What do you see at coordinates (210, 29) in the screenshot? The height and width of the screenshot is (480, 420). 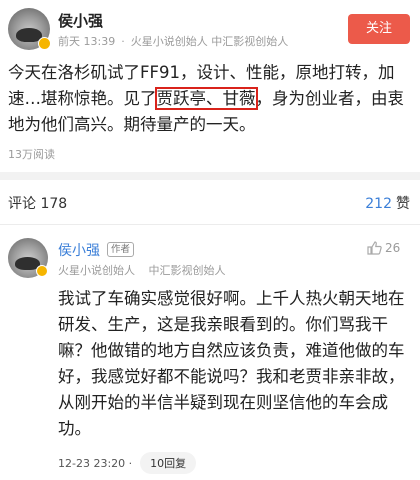 I see `post-header: 侯小强 前天 13:39 · 火星小说创始人 中汇影视创始人 关注` at bounding box center [210, 29].